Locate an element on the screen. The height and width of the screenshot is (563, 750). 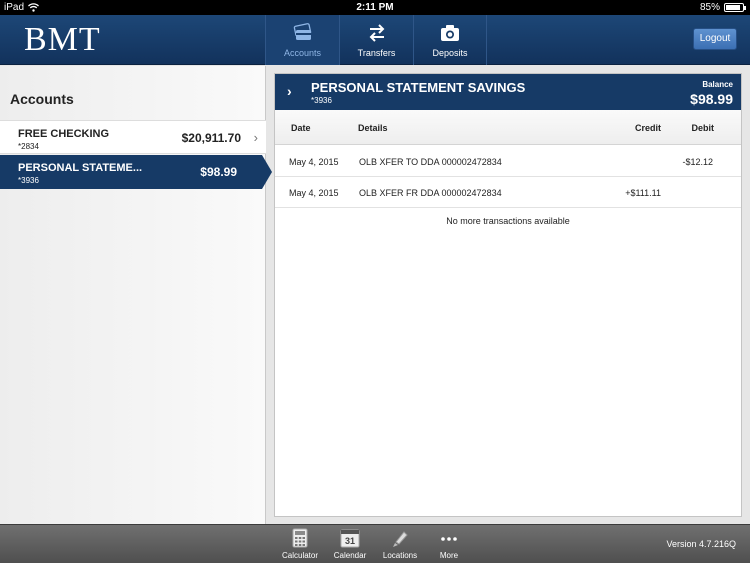
account-name: FREE CHECKING is located at coordinates (64, 134).